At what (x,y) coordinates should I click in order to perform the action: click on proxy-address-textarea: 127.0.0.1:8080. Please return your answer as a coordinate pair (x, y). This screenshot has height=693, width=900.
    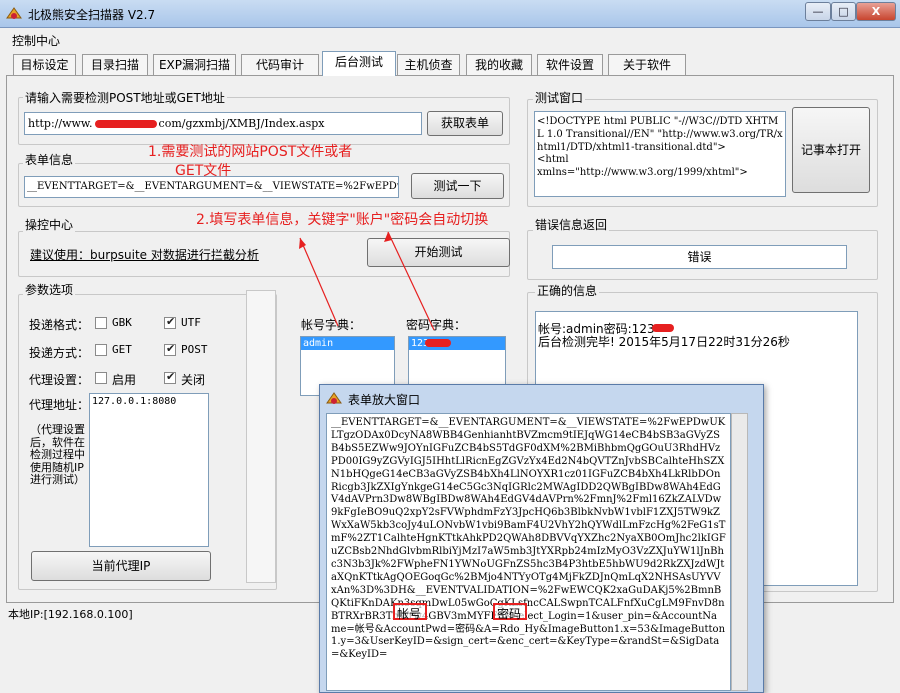
    Looking at the image, I should click on (149, 470).